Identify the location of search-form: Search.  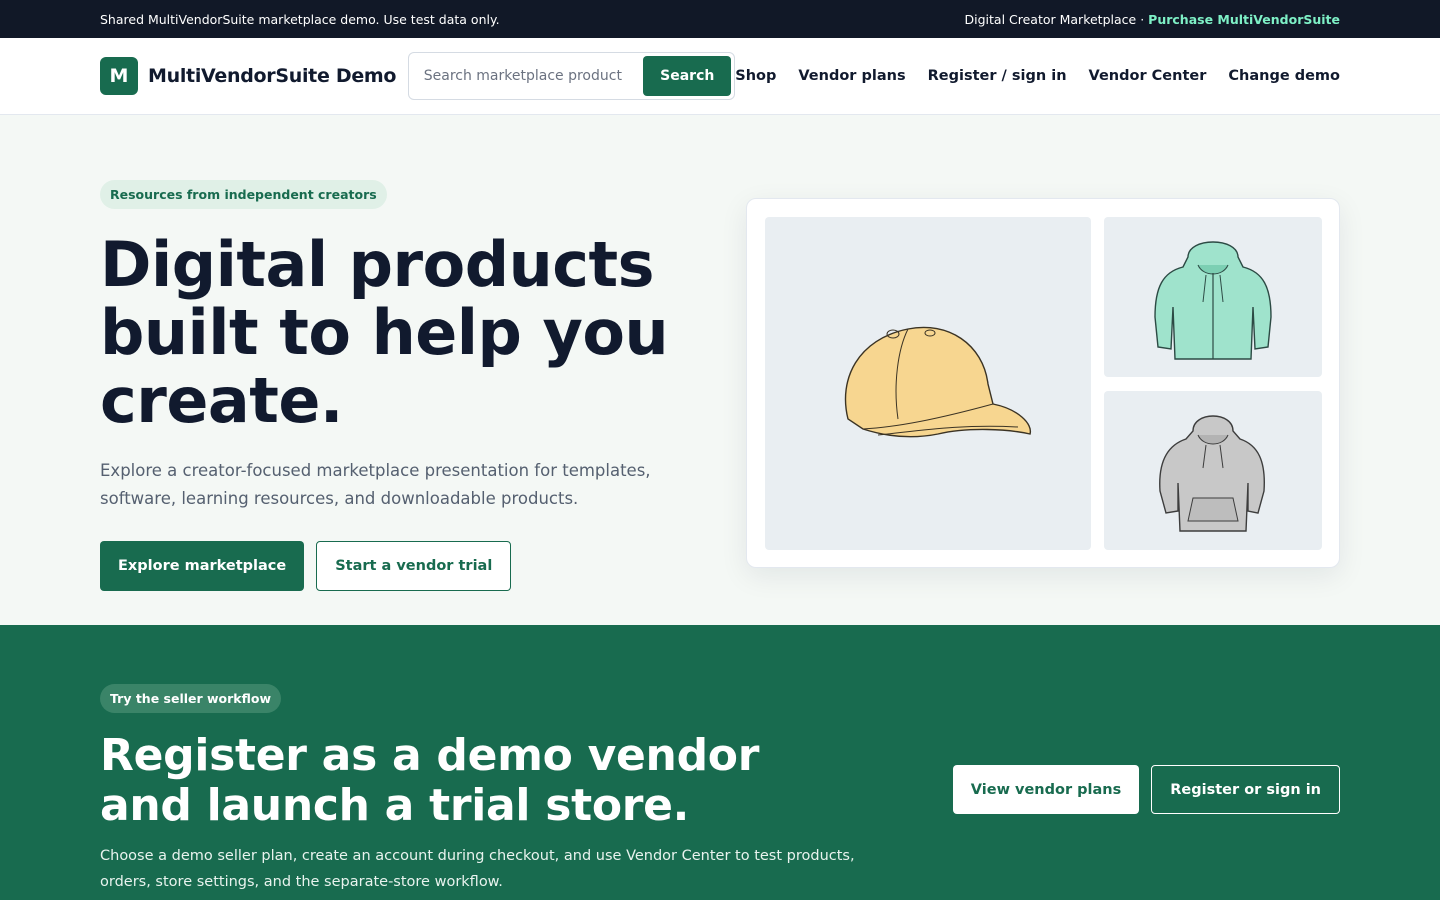
(571, 76).